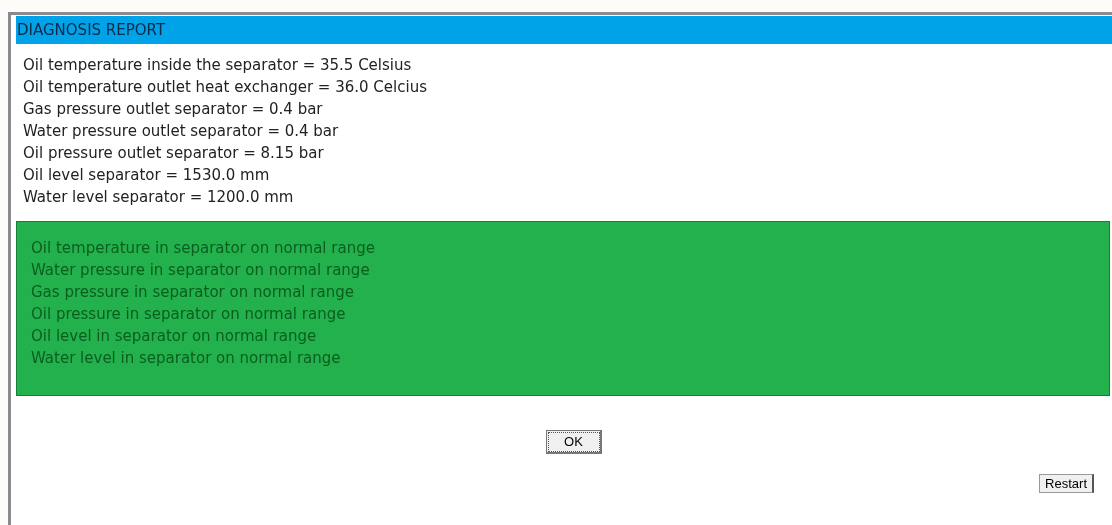 Image resolution: width=1112 pixels, height=525 pixels. What do you see at coordinates (174, 336) in the screenshot?
I see `status-message: Oil level in separator on normal range` at bounding box center [174, 336].